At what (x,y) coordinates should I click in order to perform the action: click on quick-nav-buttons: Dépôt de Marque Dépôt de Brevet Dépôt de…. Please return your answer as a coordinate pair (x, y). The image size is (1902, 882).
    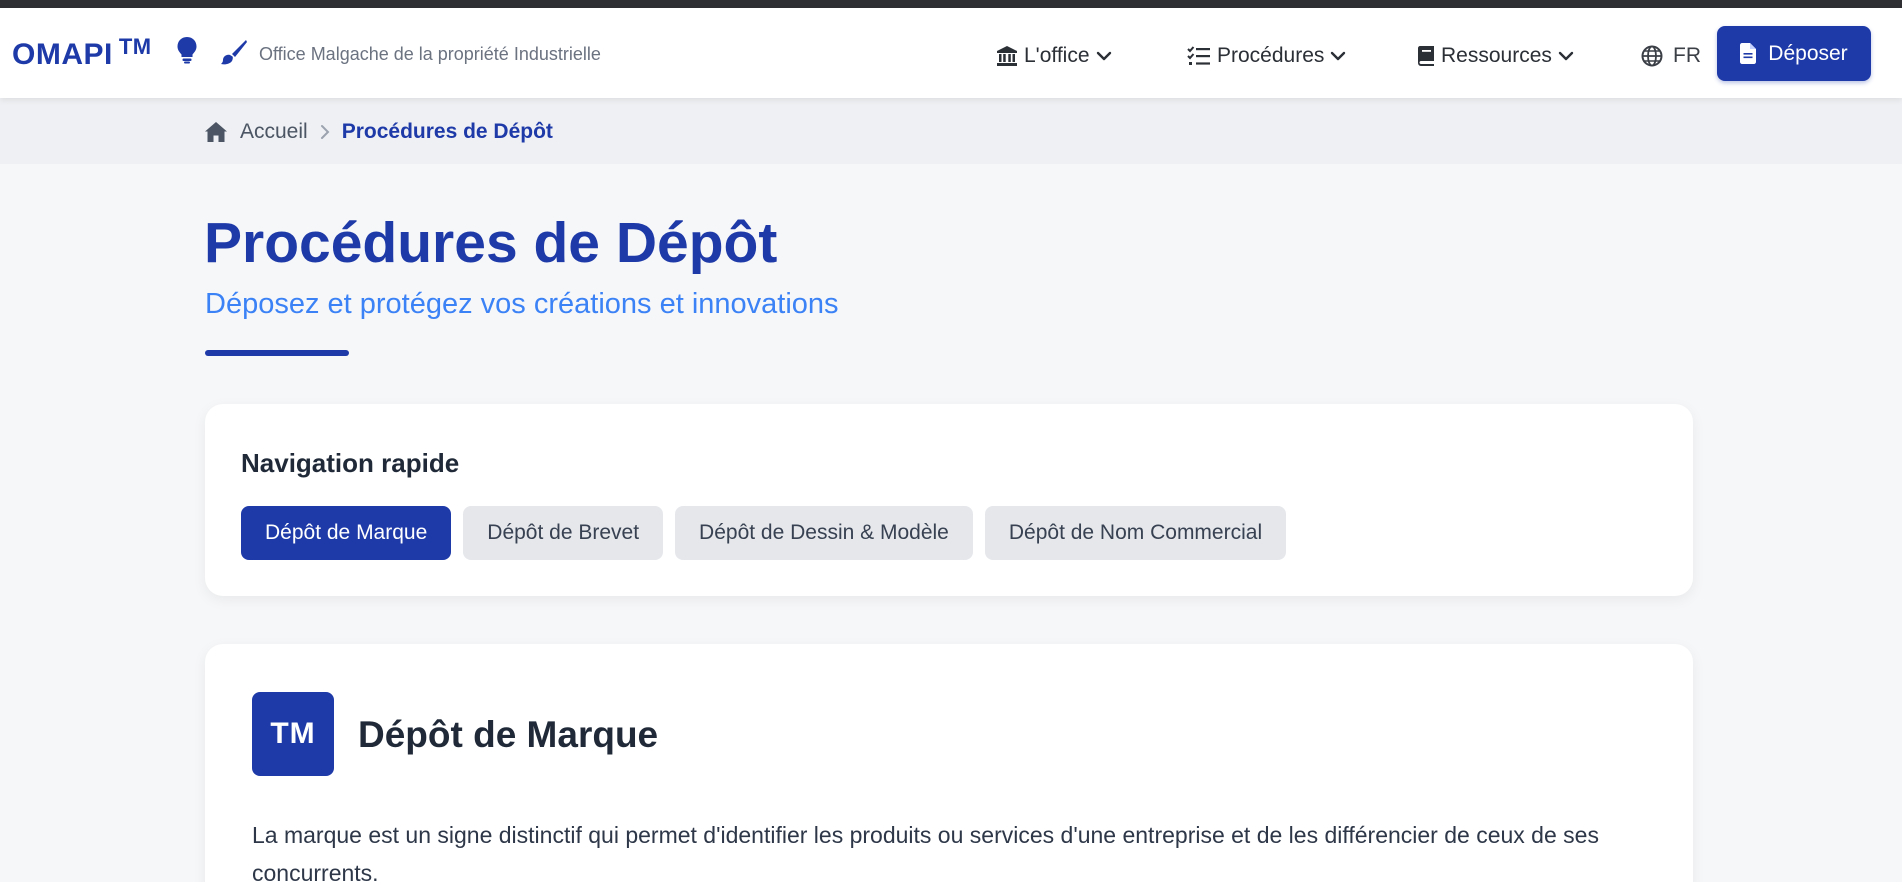
    Looking at the image, I should click on (764, 533).